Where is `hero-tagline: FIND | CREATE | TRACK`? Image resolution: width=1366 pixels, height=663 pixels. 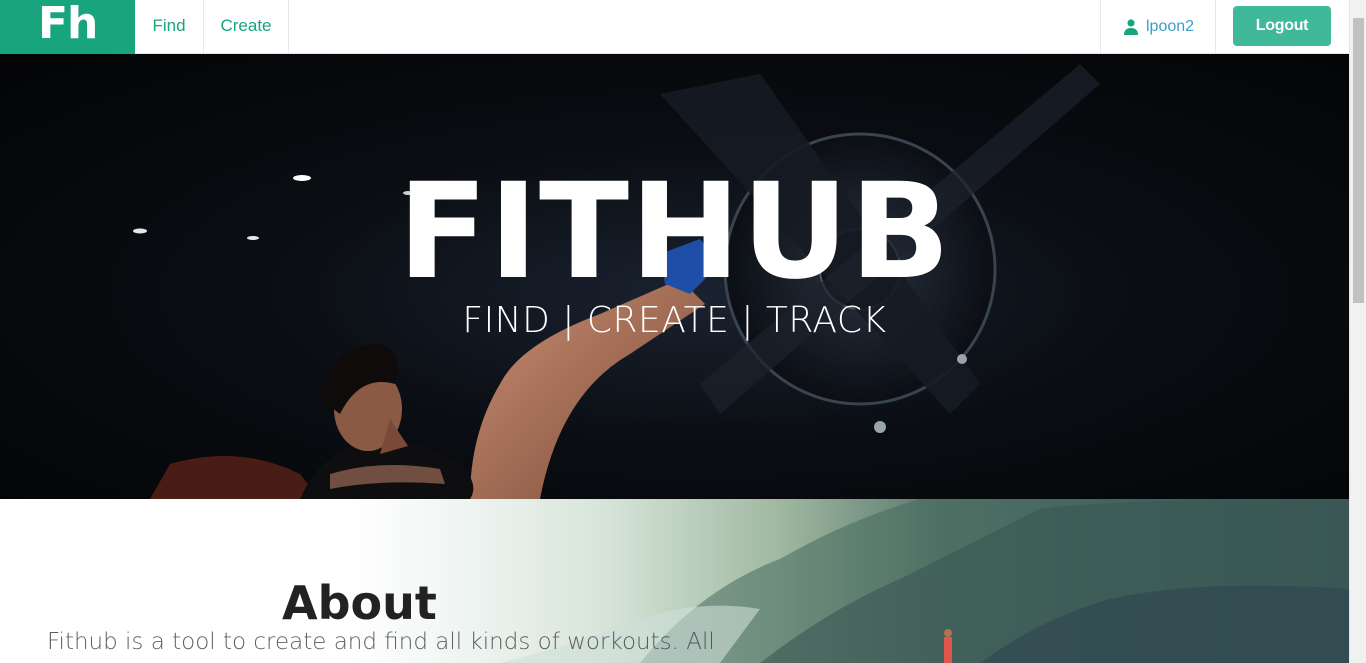 hero-tagline: FIND | CREATE | TRACK is located at coordinates (674, 320).